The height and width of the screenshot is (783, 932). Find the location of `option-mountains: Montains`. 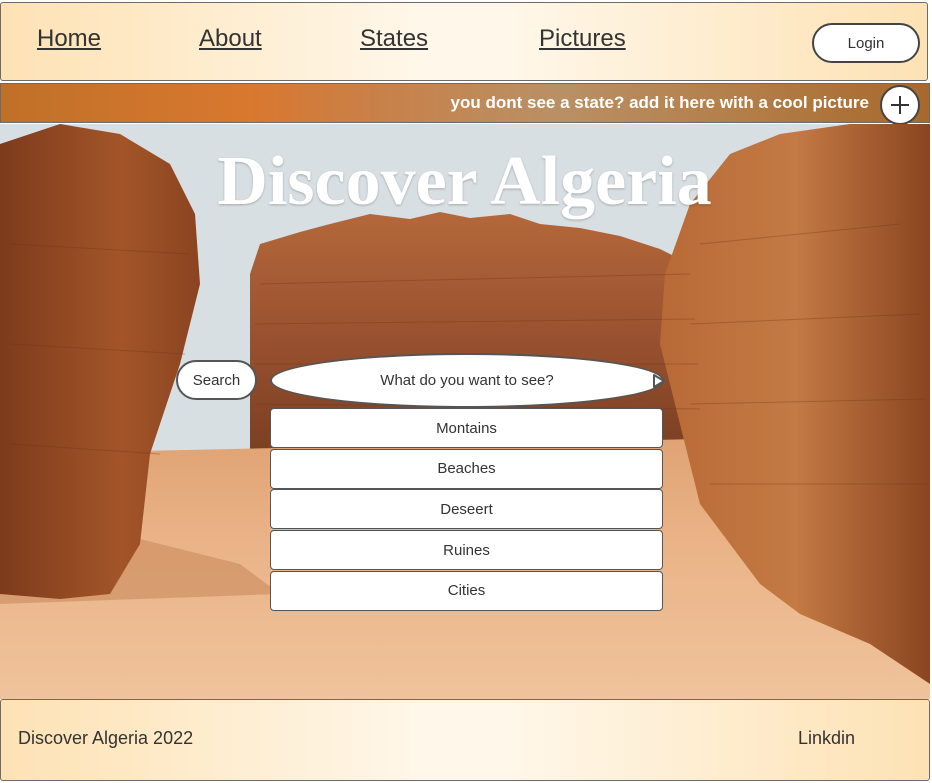

option-mountains: Montains is located at coordinates (466, 428).